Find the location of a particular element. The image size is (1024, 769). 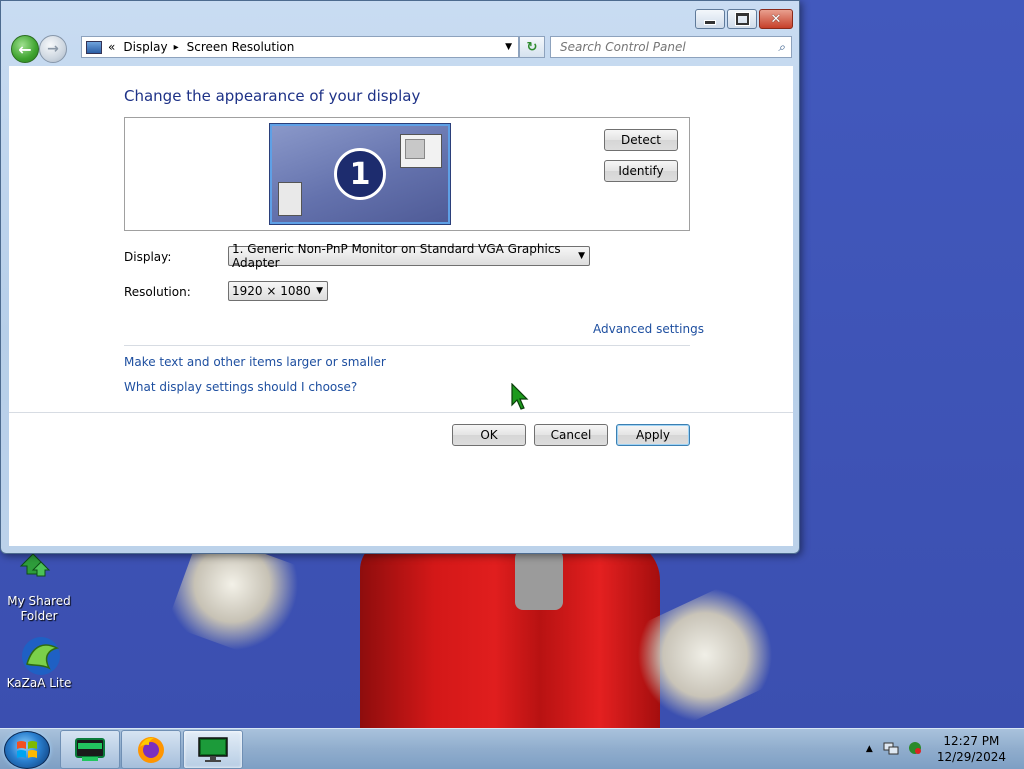

address-dropdown-icon: ▼ is located at coordinates (508, 47).